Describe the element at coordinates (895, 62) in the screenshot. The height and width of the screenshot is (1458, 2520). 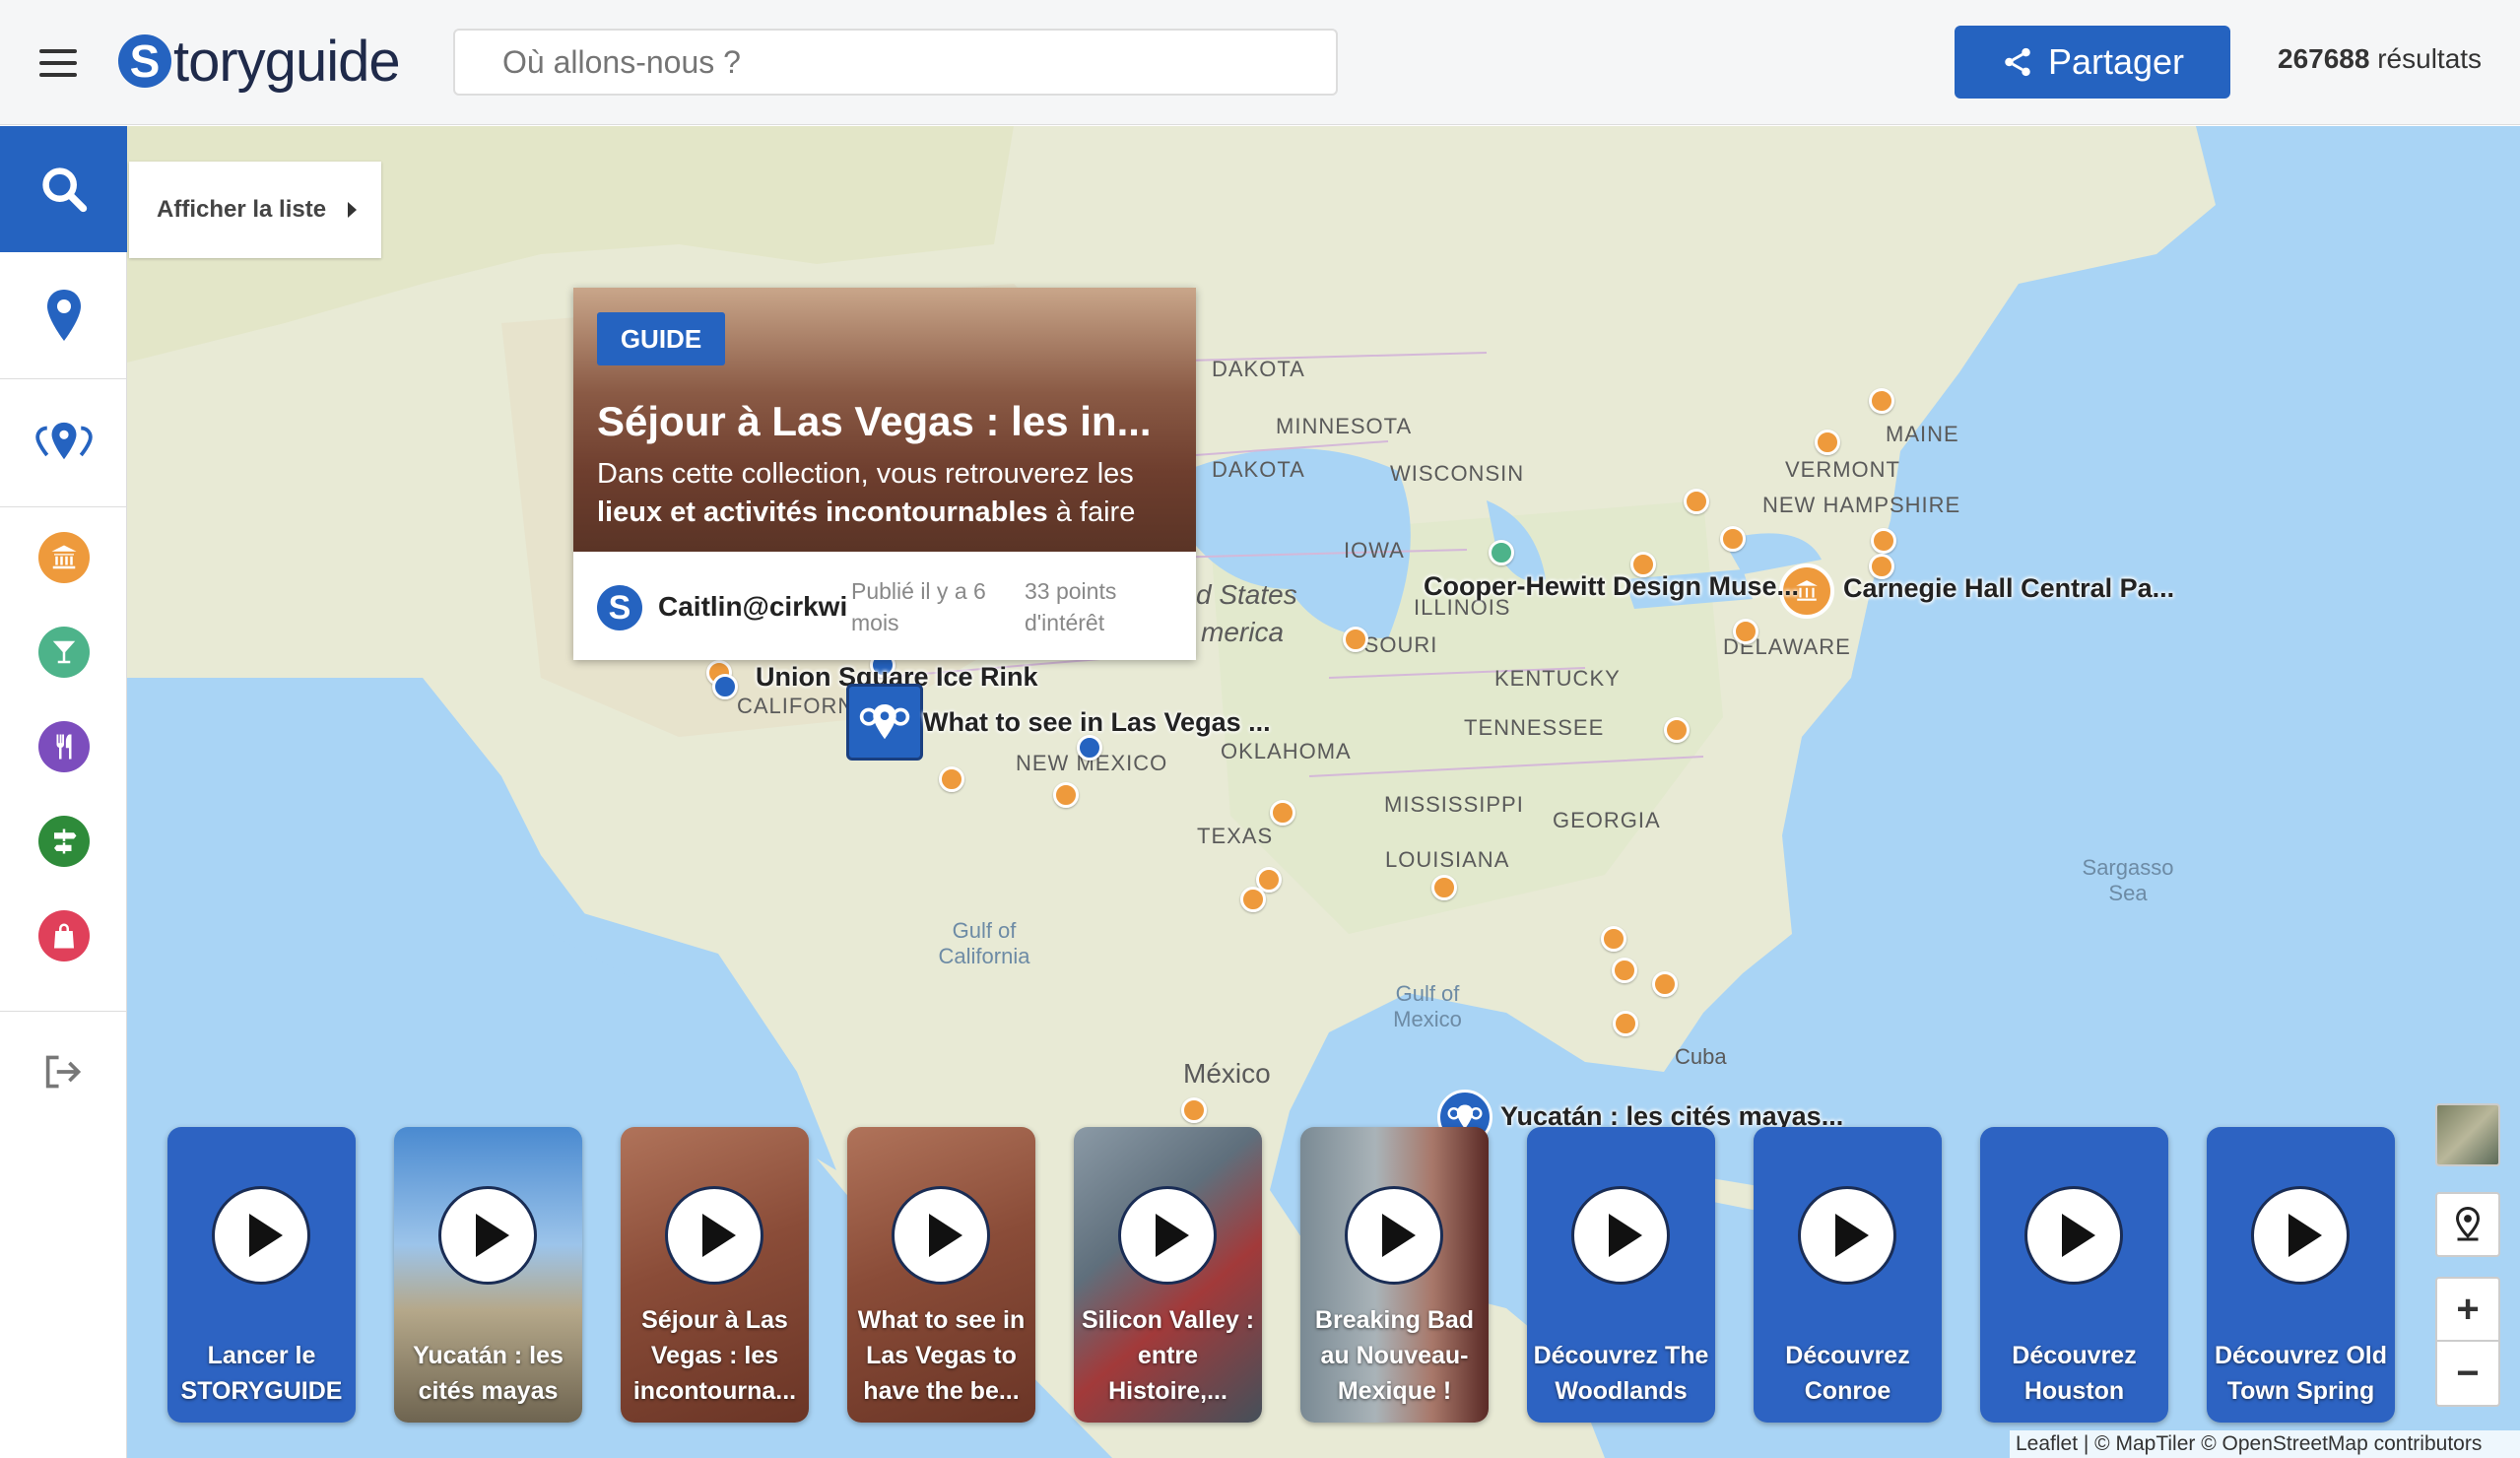
I see `search-input` at that location.